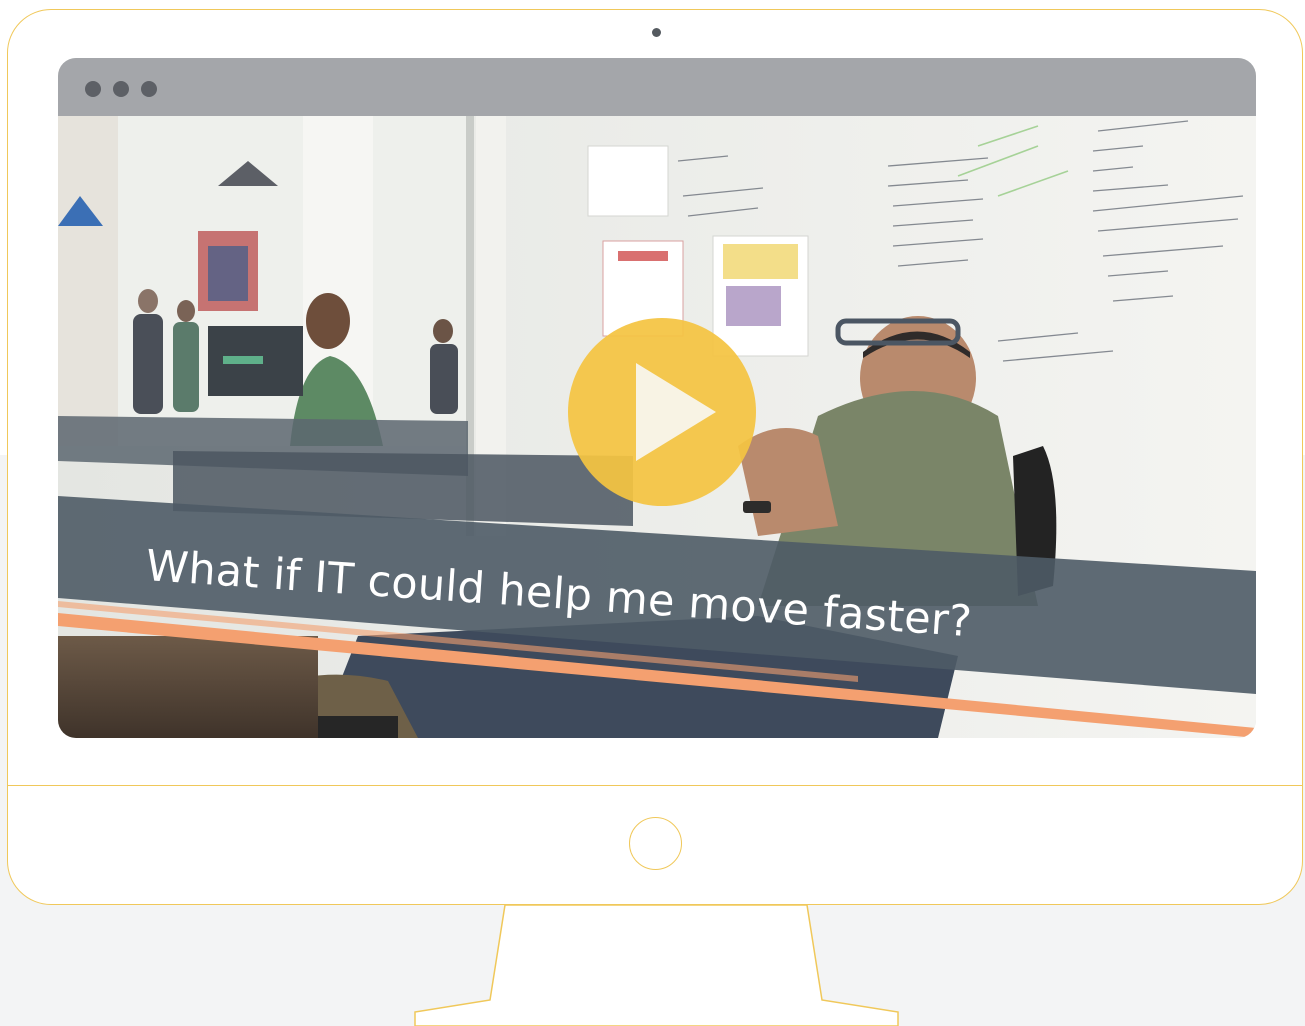  What do you see at coordinates (656, 32) in the screenshot?
I see `camera-dot` at bounding box center [656, 32].